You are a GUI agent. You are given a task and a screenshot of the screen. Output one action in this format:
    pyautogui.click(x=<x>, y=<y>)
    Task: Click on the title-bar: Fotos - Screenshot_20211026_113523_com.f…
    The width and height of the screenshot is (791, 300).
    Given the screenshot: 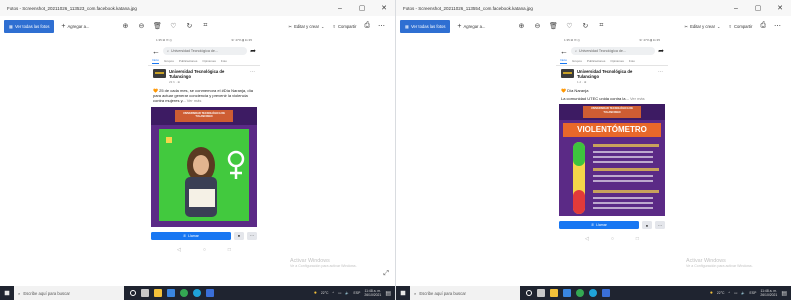 What is the action you would take?
    pyautogui.click(x=197, y=8)
    